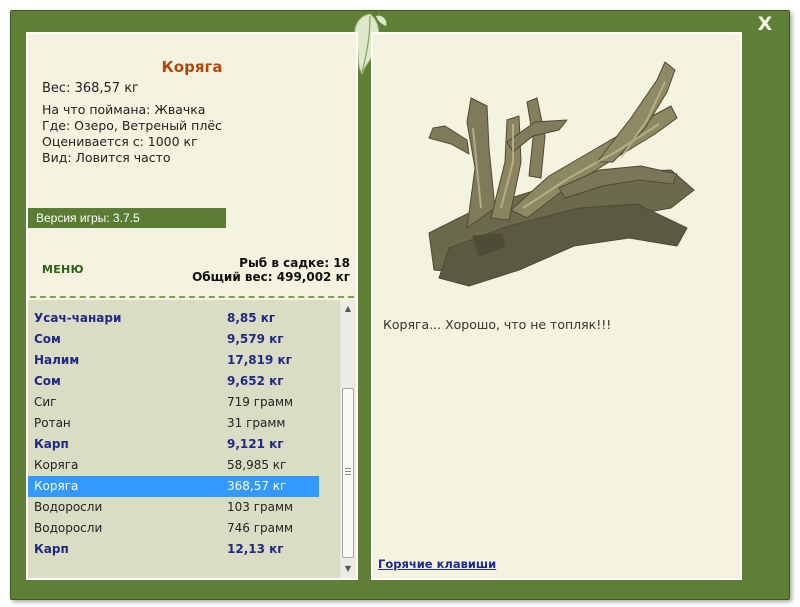 The image size is (800, 607). What do you see at coordinates (45, 402) in the screenshot?
I see `list-item-name: Сиг` at bounding box center [45, 402].